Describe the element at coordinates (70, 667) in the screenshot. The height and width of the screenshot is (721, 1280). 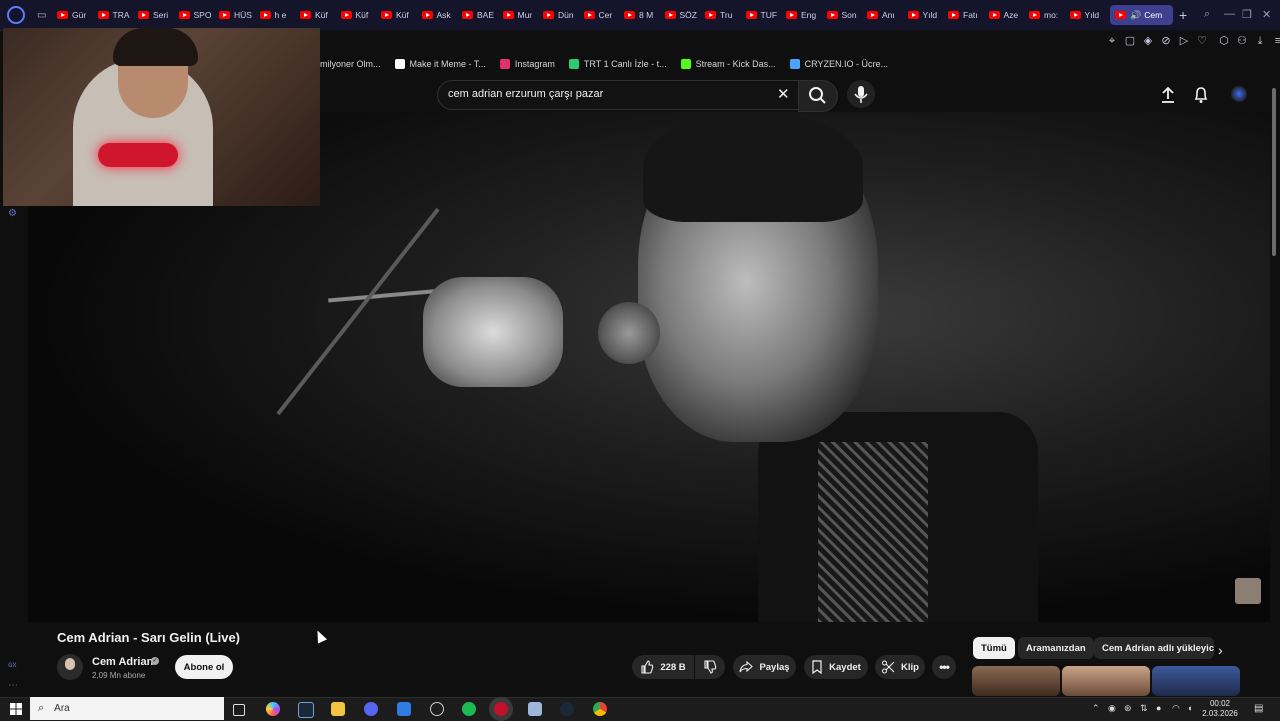
I see `channel-avatar` at that location.